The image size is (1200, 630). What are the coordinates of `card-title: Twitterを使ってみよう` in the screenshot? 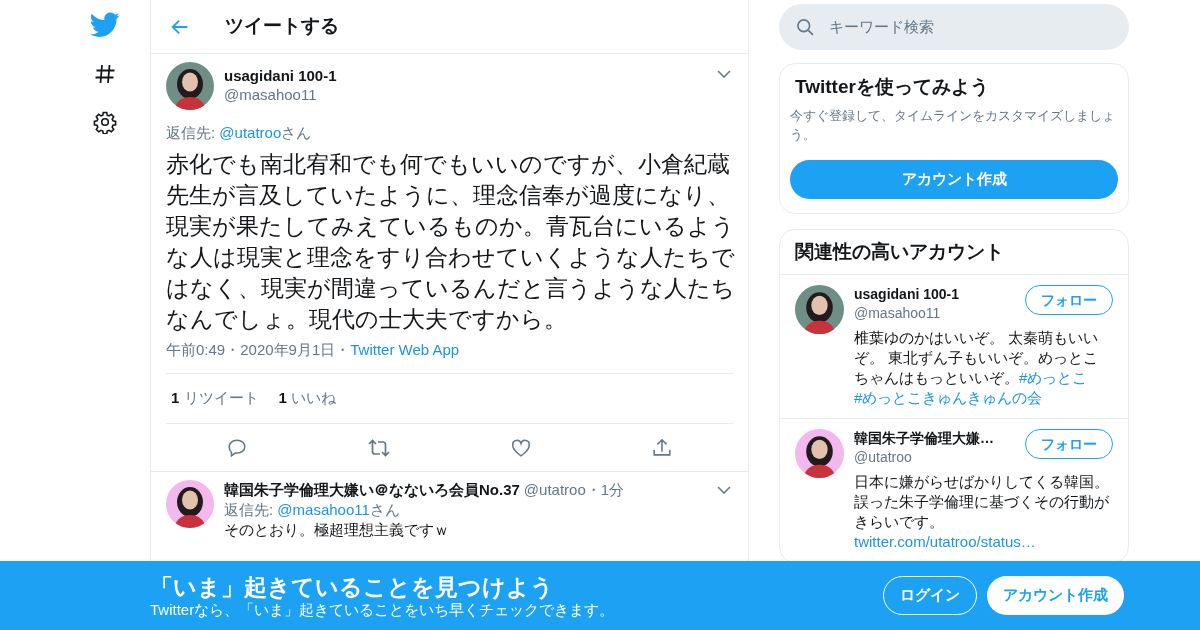 It's located at (892, 87).